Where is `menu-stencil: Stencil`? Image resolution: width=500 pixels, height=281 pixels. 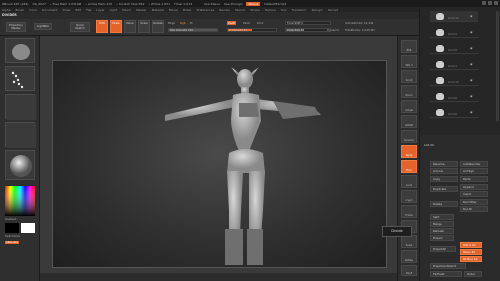 menu-stencil: Stencil is located at coordinates (240, 10).